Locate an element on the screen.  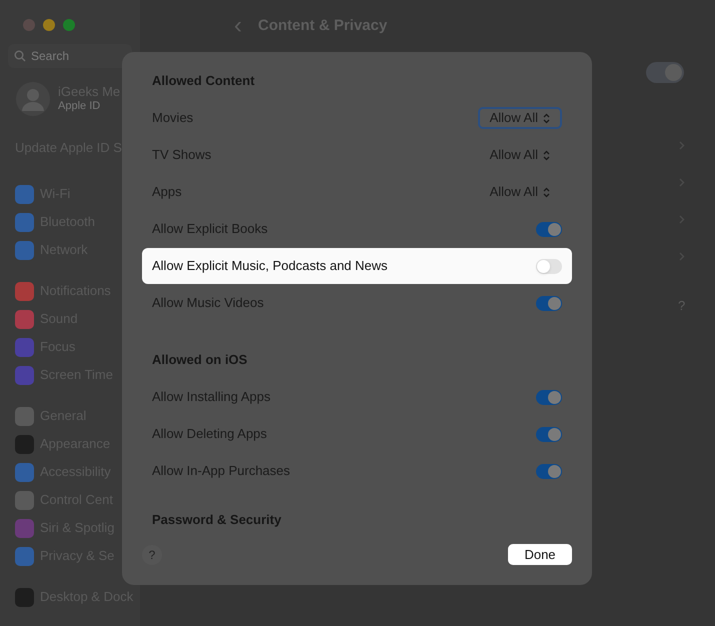
avatar is located at coordinates (33, 99).